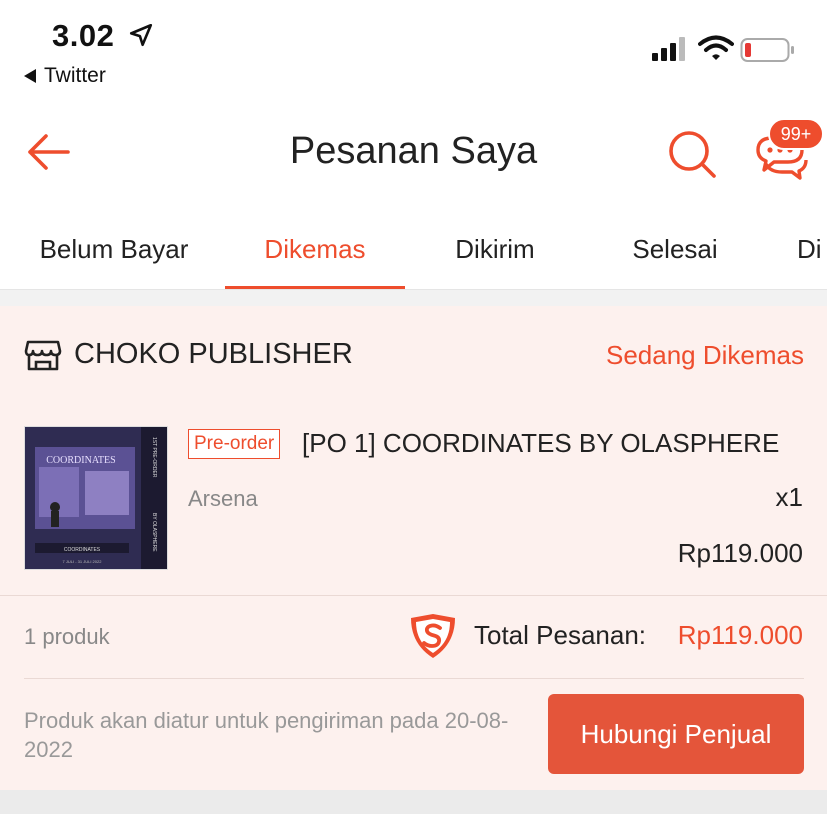  I want to click on product-name: [PO 1] COORDINATES BY OLASPHERE, so click(540, 443).